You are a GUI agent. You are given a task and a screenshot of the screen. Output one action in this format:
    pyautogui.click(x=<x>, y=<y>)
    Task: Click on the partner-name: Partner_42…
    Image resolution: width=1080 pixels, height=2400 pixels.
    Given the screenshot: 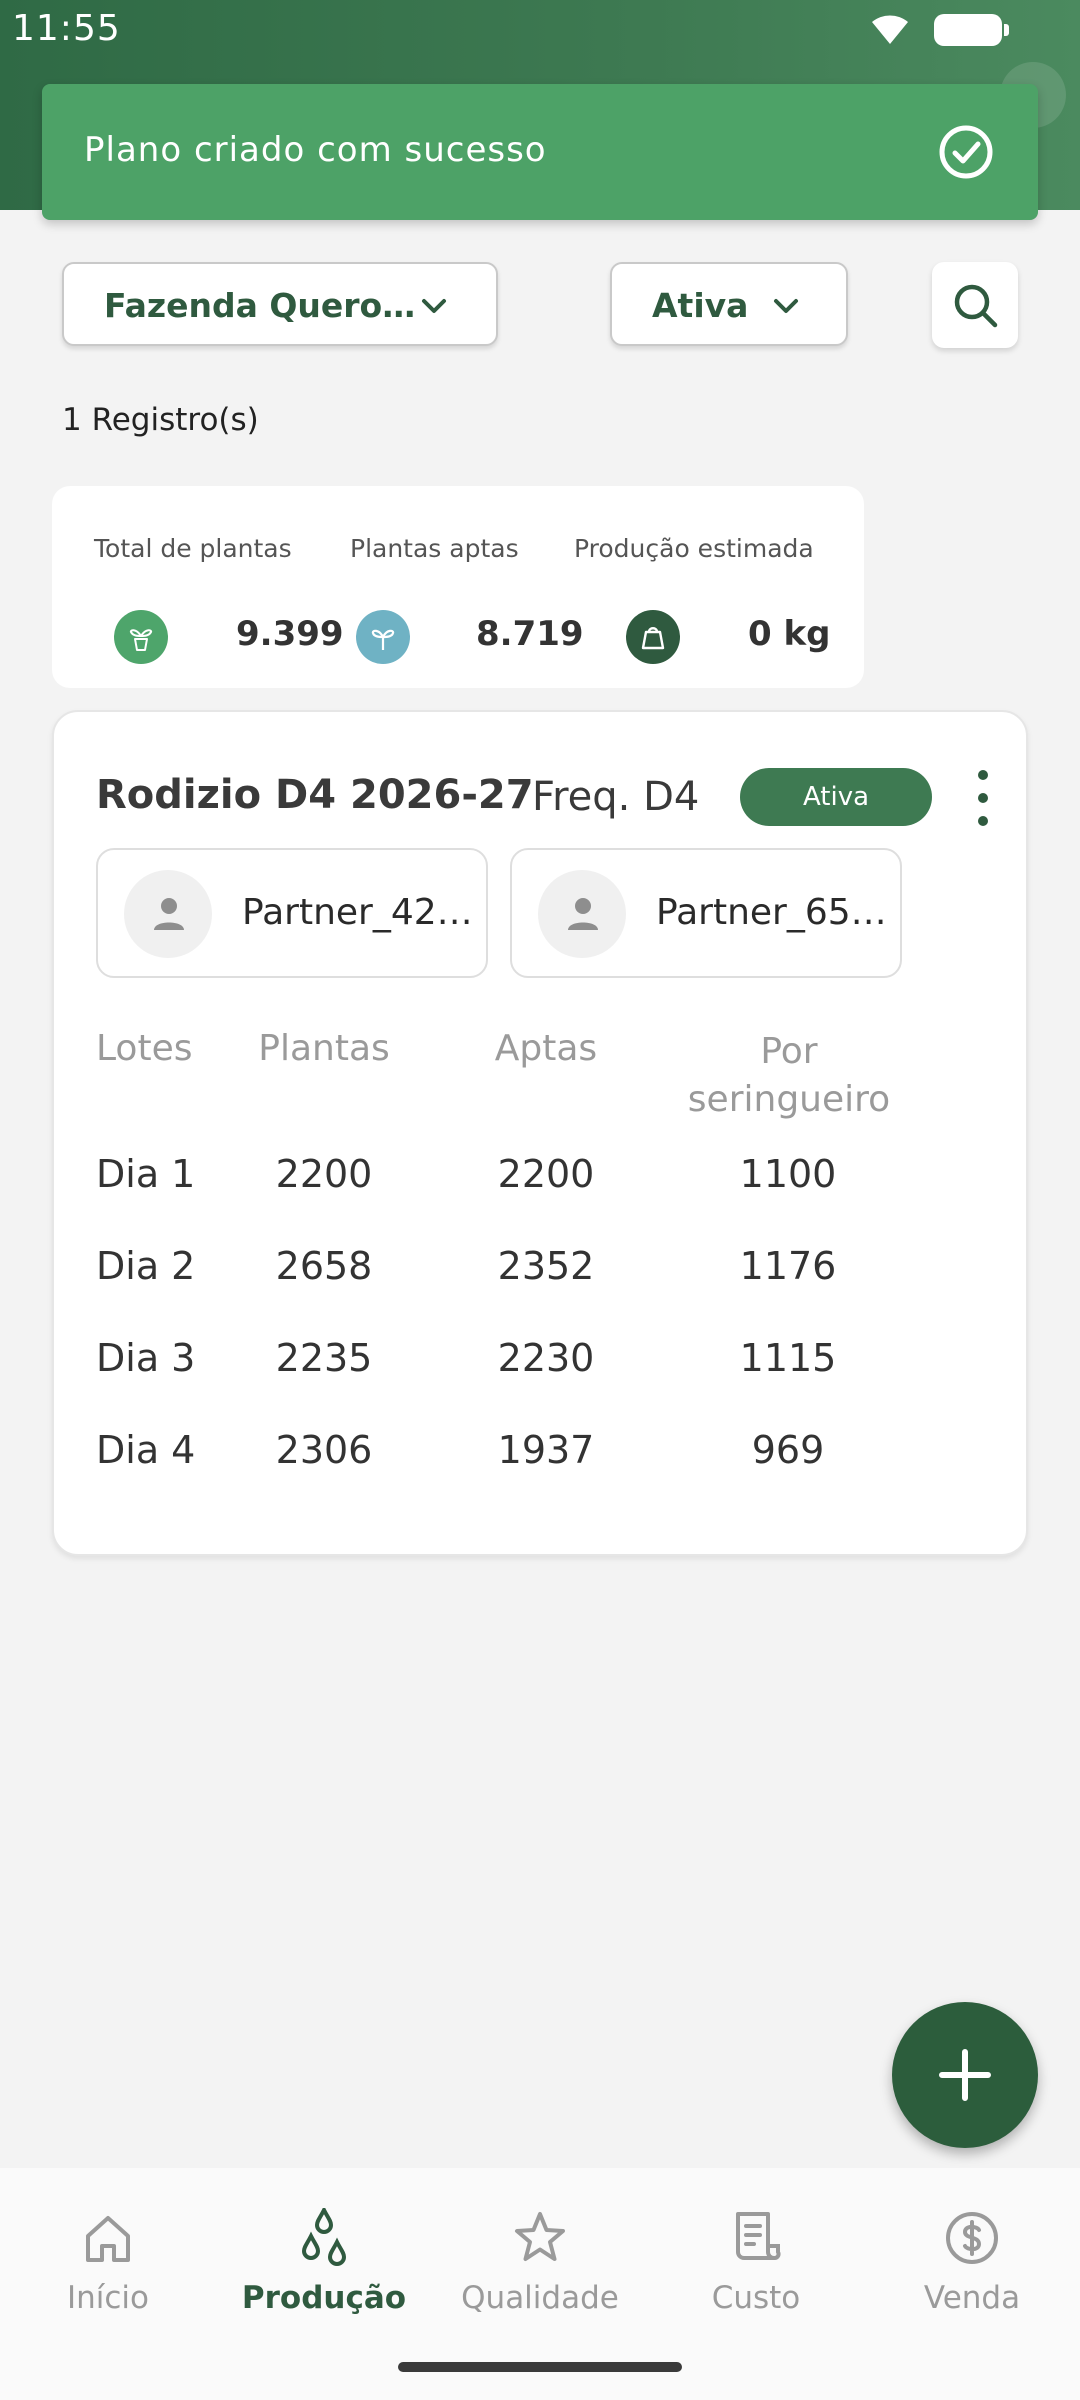 What is the action you would take?
    pyautogui.click(x=357, y=912)
    